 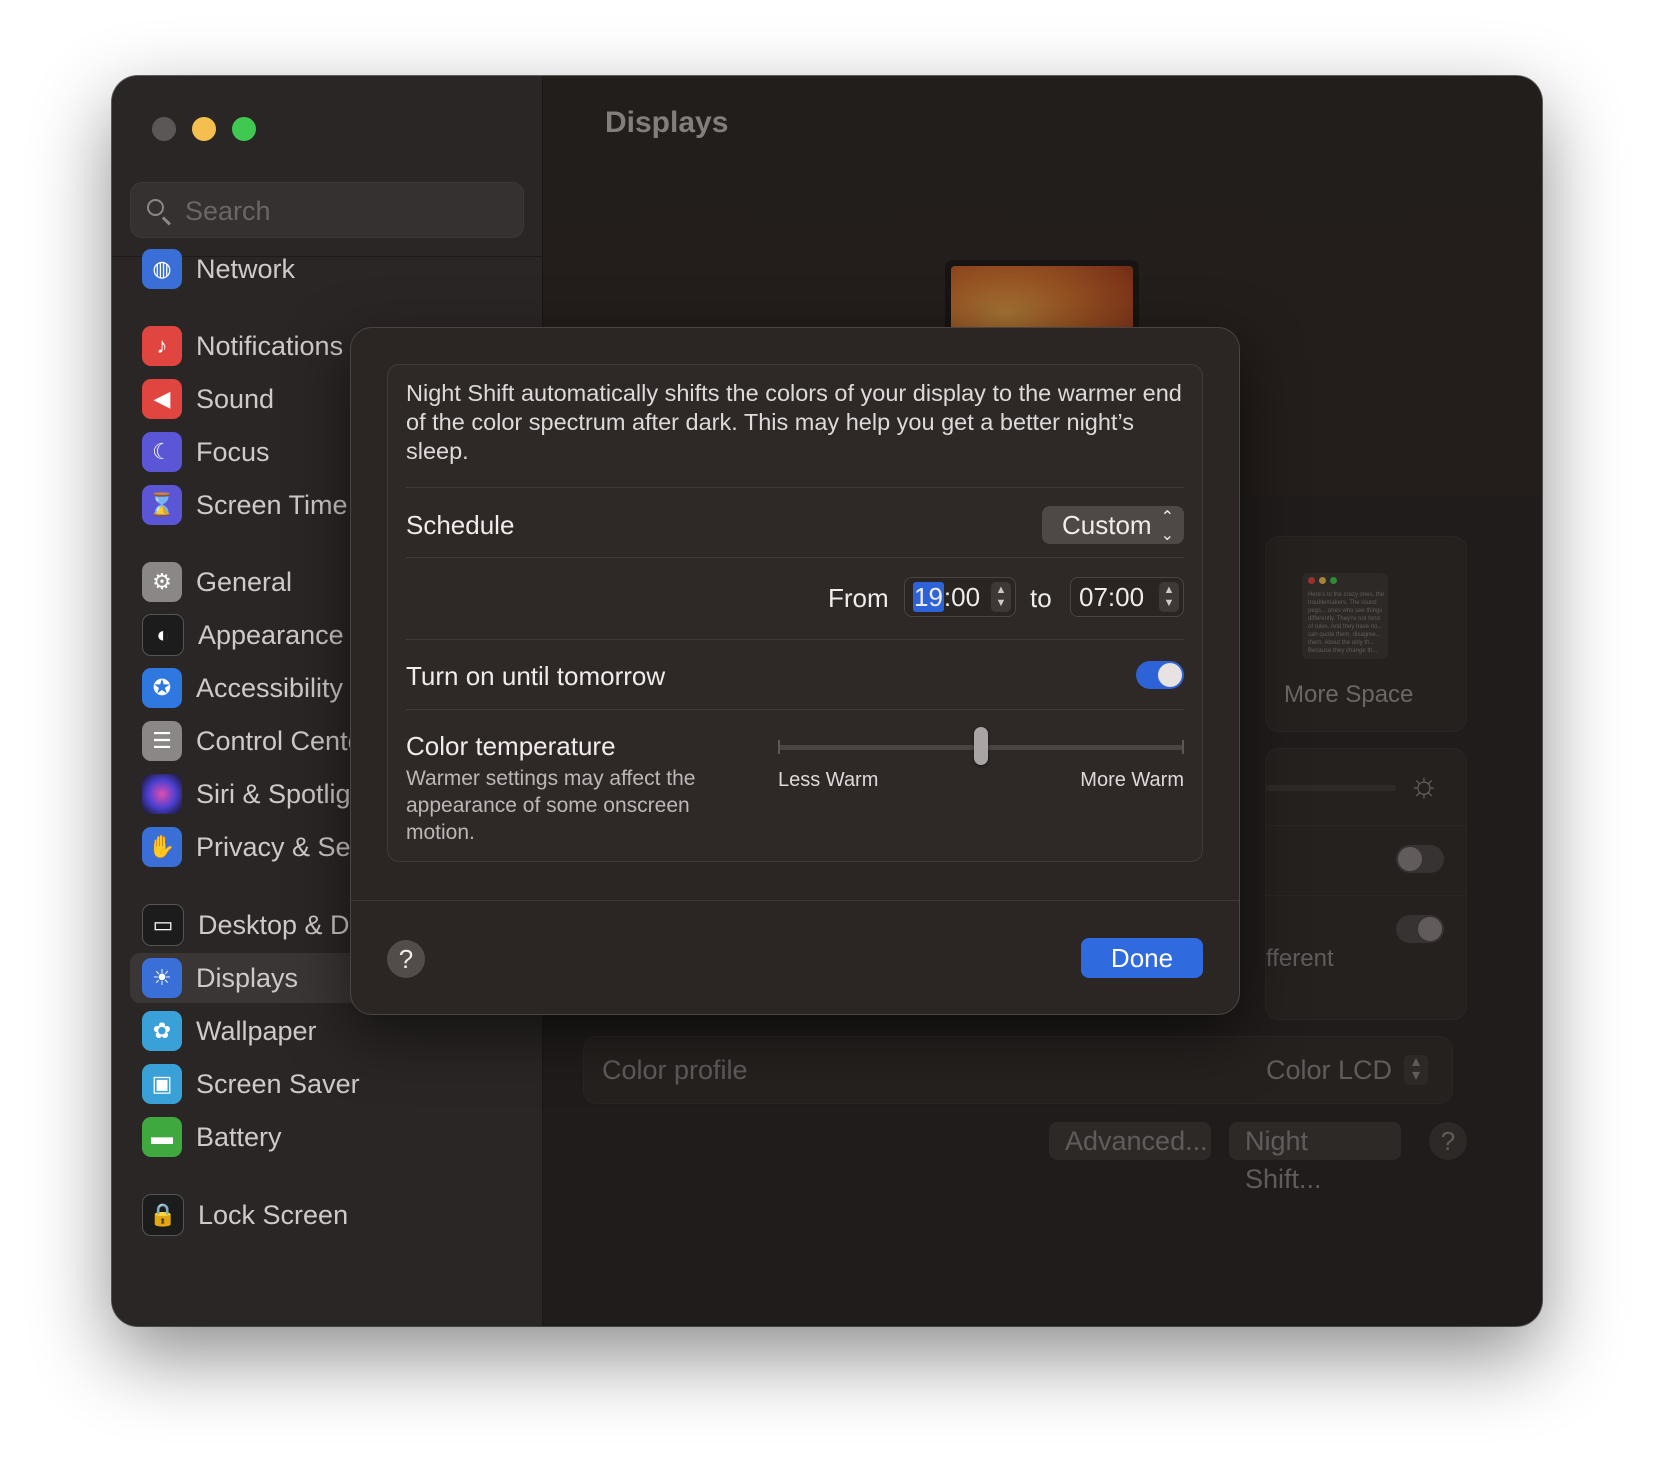 I want to click on close-window-button, so click(x=164, y=129).